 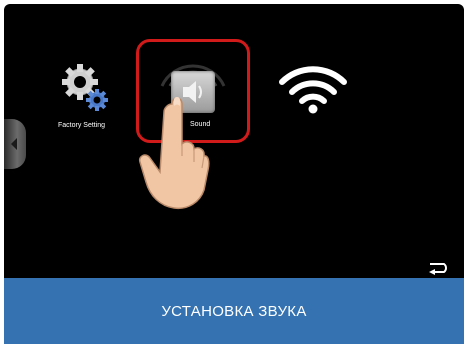 I want to click on wifi-icon, so click(x=313, y=90).